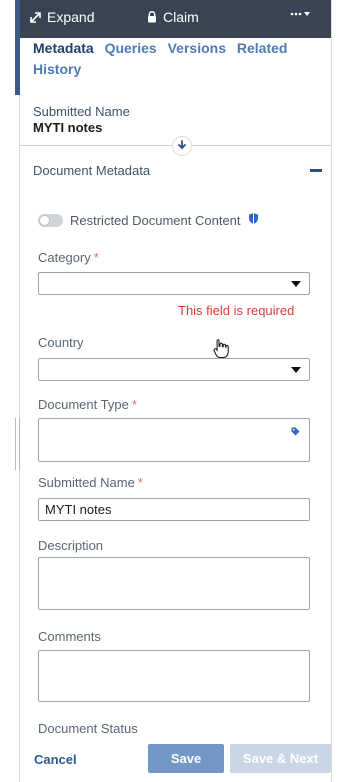 The height and width of the screenshot is (782, 343). Describe the element at coordinates (35, 17) in the screenshot. I see `expand-icon` at that location.